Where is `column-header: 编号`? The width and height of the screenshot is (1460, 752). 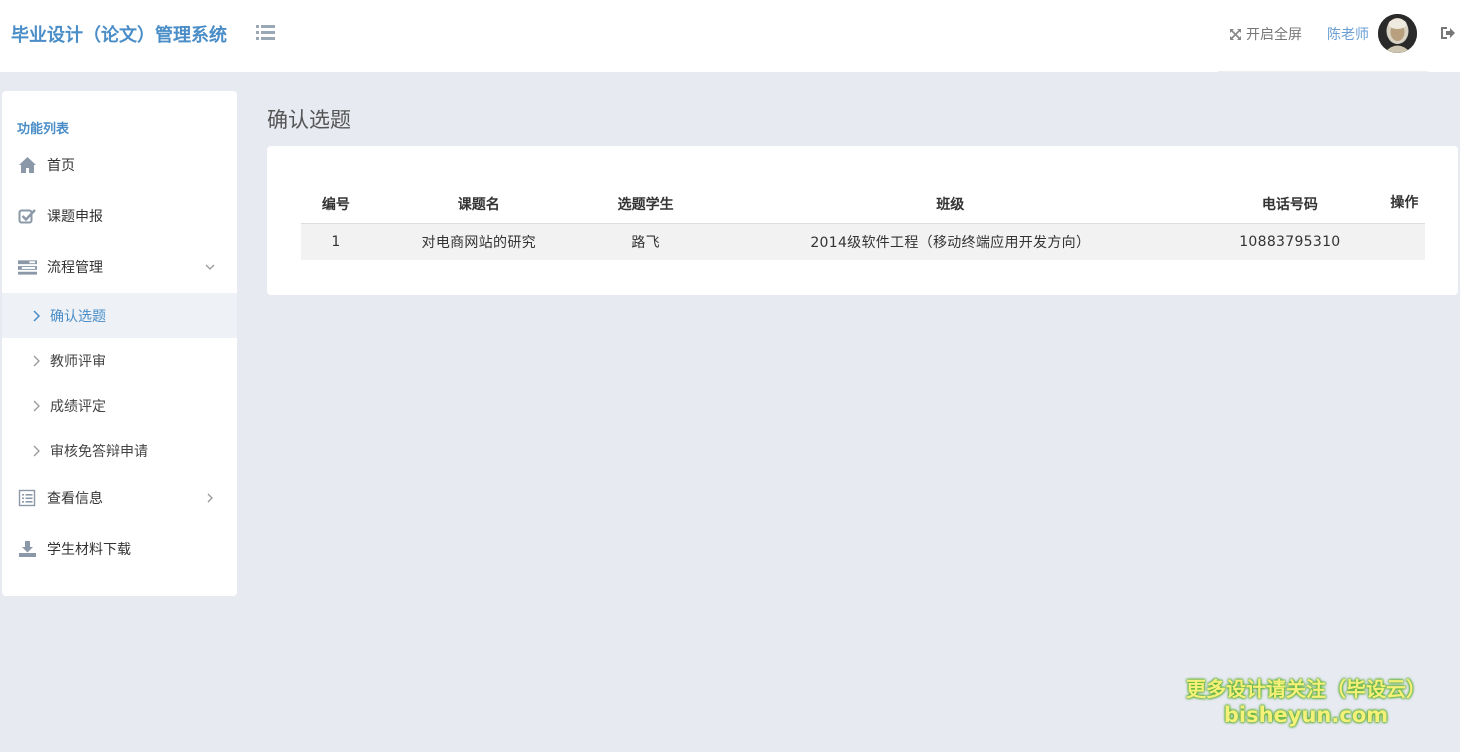
column-header: 编号 is located at coordinates (336, 196).